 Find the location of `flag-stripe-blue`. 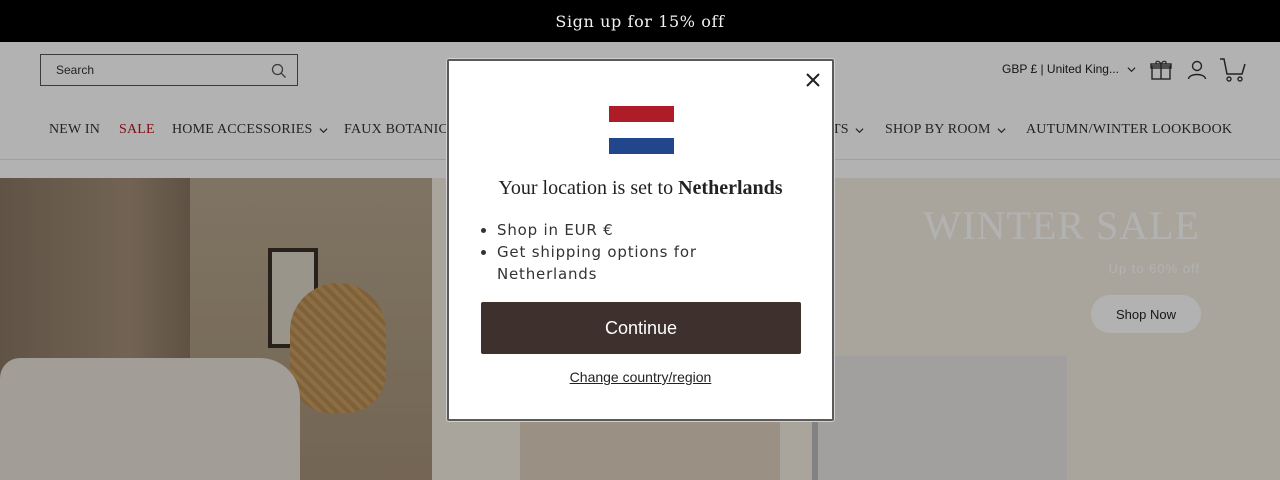

flag-stripe-blue is located at coordinates (641, 146).